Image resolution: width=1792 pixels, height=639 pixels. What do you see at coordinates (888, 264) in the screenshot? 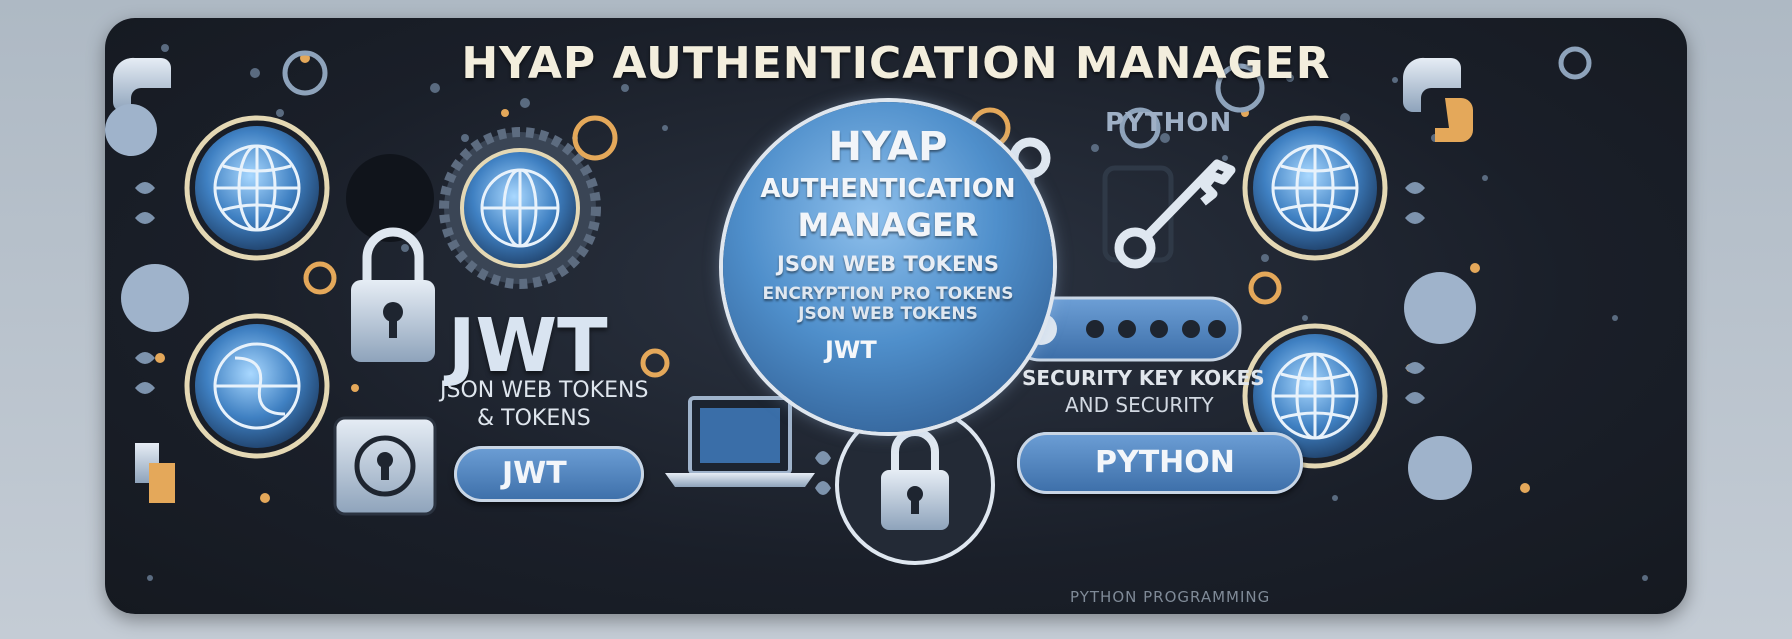
I see `center-badge-line4: JSON WEB TOKENS` at bounding box center [888, 264].